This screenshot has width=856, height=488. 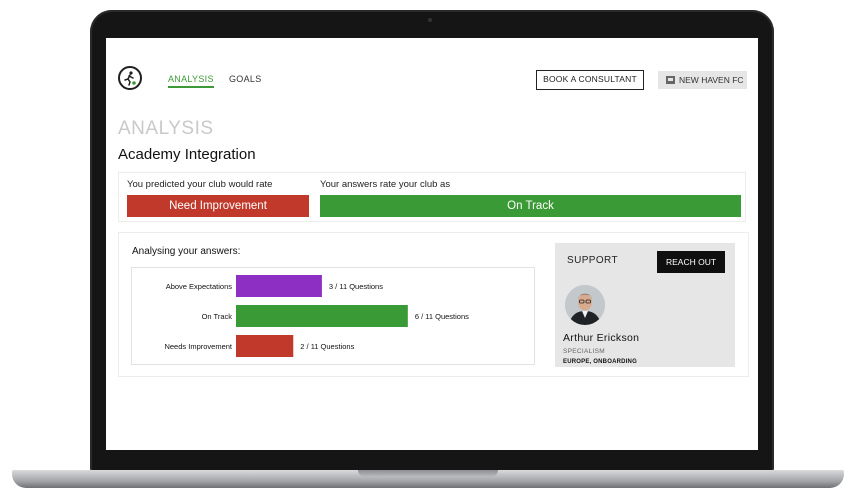 I want to click on club-logo-icon, so click(x=130, y=78).